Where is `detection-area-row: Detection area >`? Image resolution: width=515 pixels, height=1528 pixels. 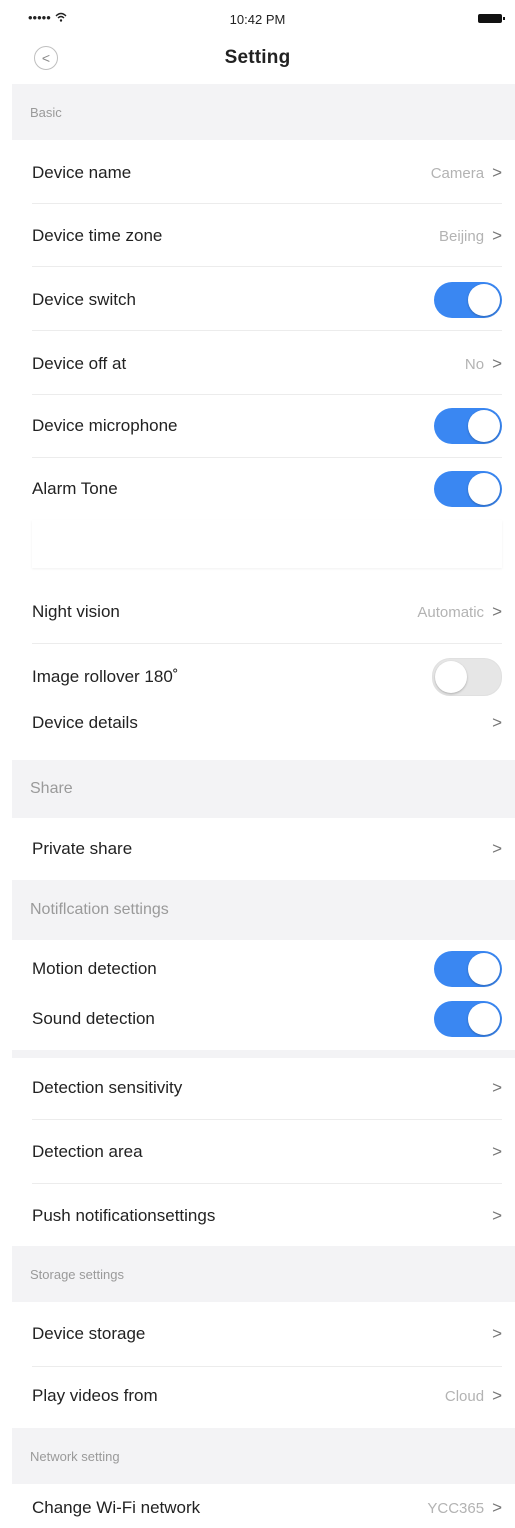
detection-area-row: Detection area > is located at coordinates (267, 1152).